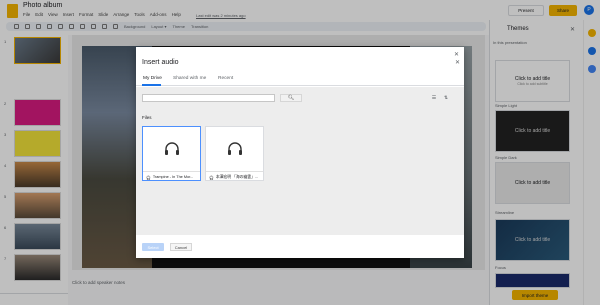 The height and width of the screenshot is (305, 600). What do you see at coordinates (152, 78) in the screenshot?
I see `tab-my-drive: My Drive` at bounding box center [152, 78].